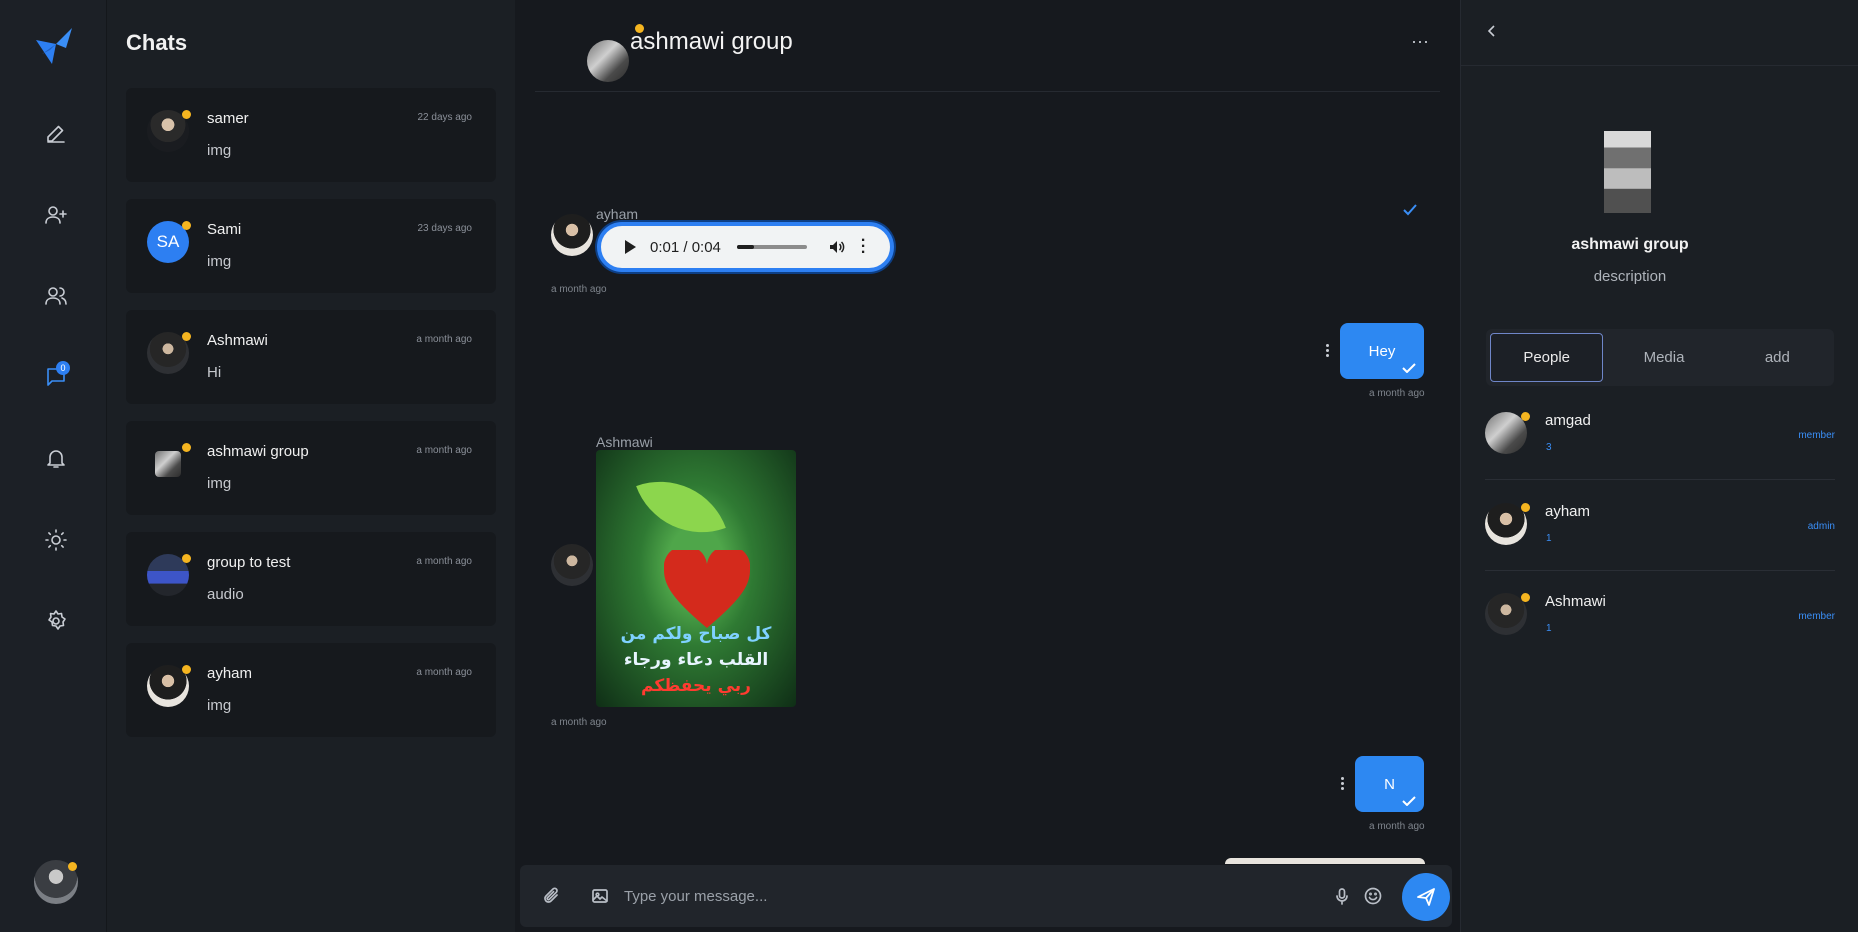 The width and height of the screenshot is (1858, 932). I want to click on member-name: ayham, so click(1568, 511).